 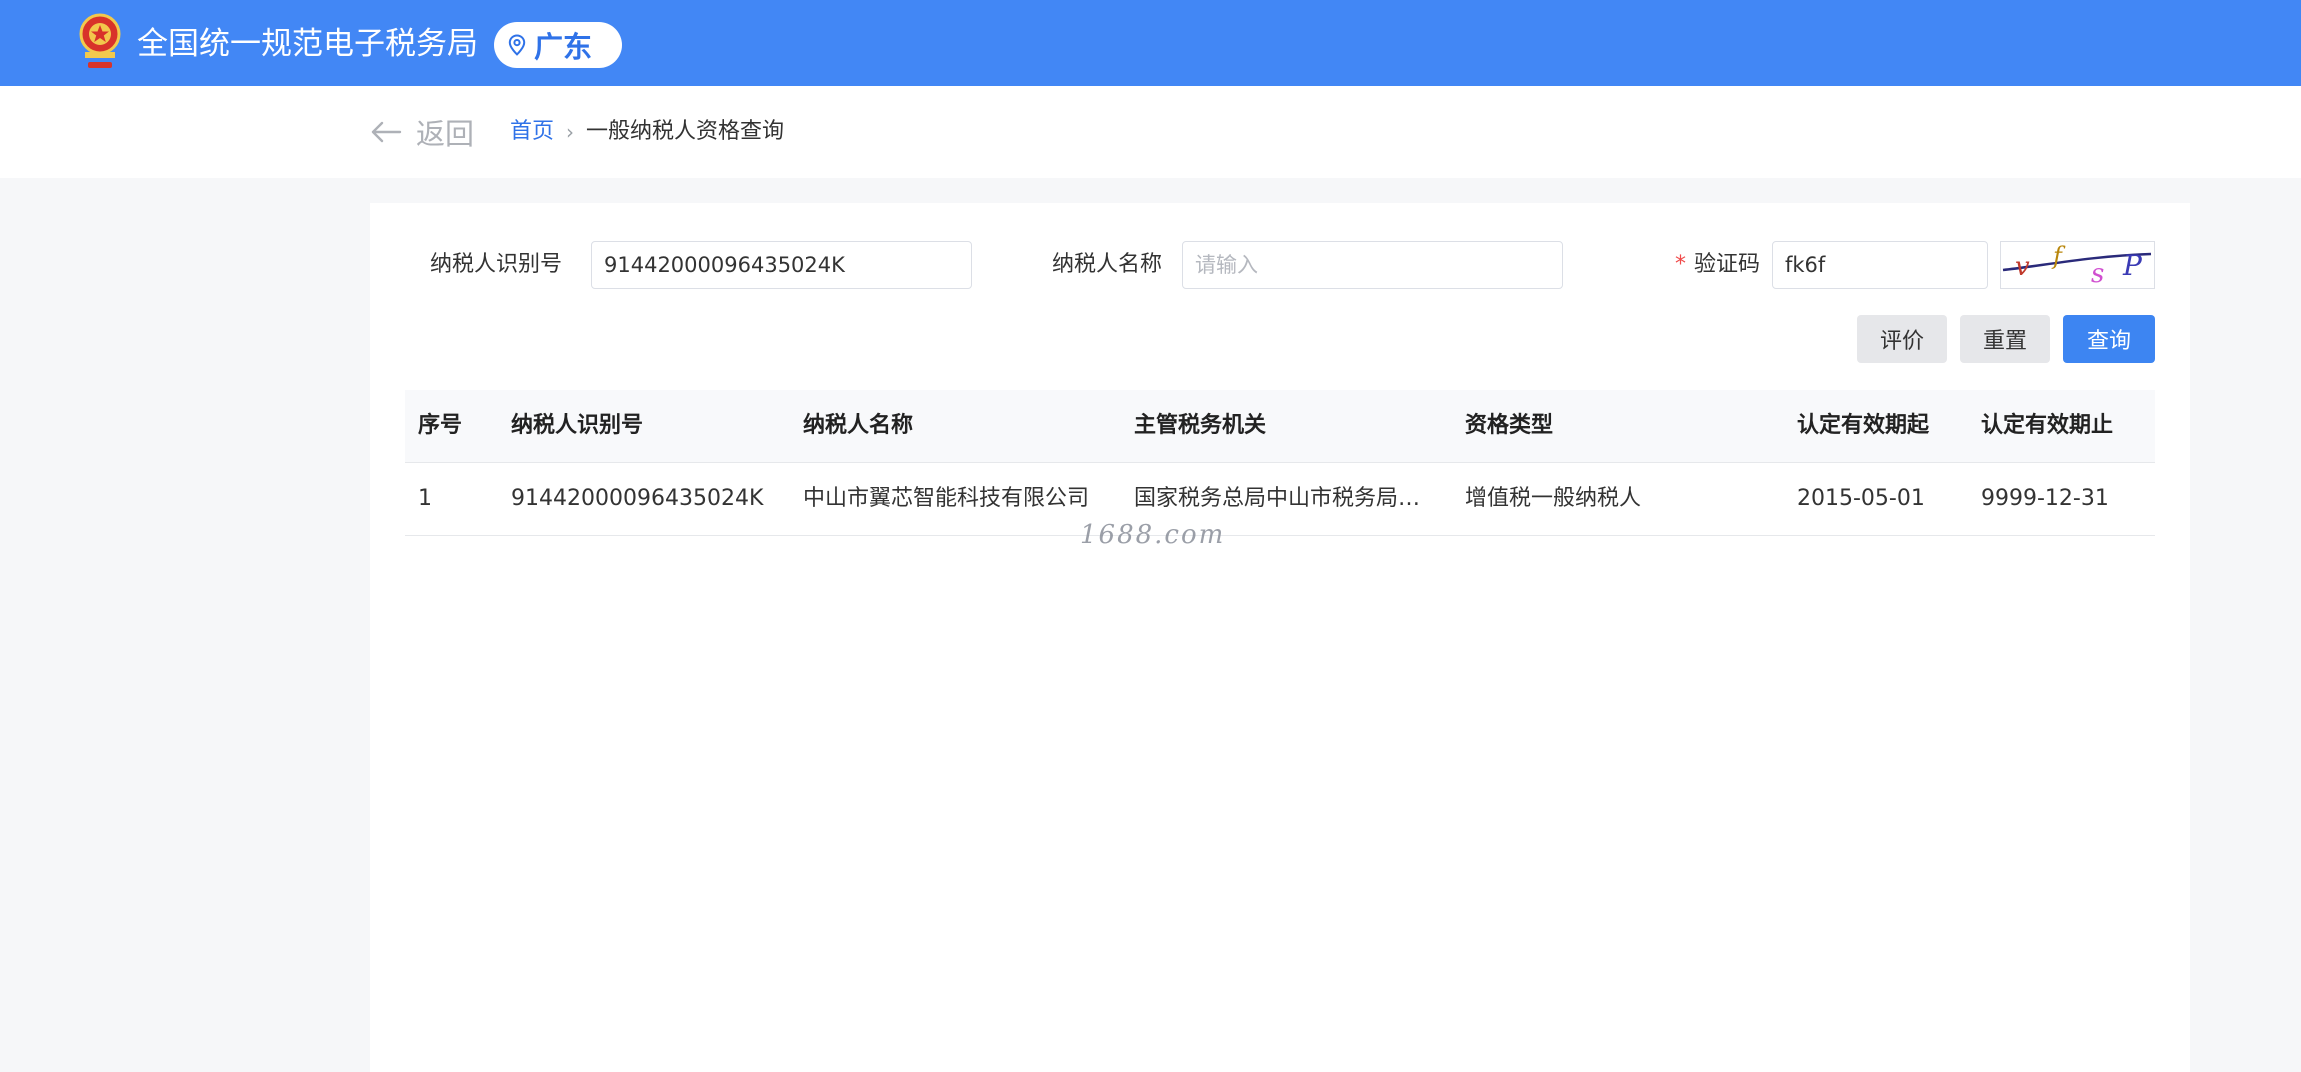 What do you see at coordinates (532, 132) in the screenshot?
I see `breadcrumb-home-link: 首页` at bounding box center [532, 132].